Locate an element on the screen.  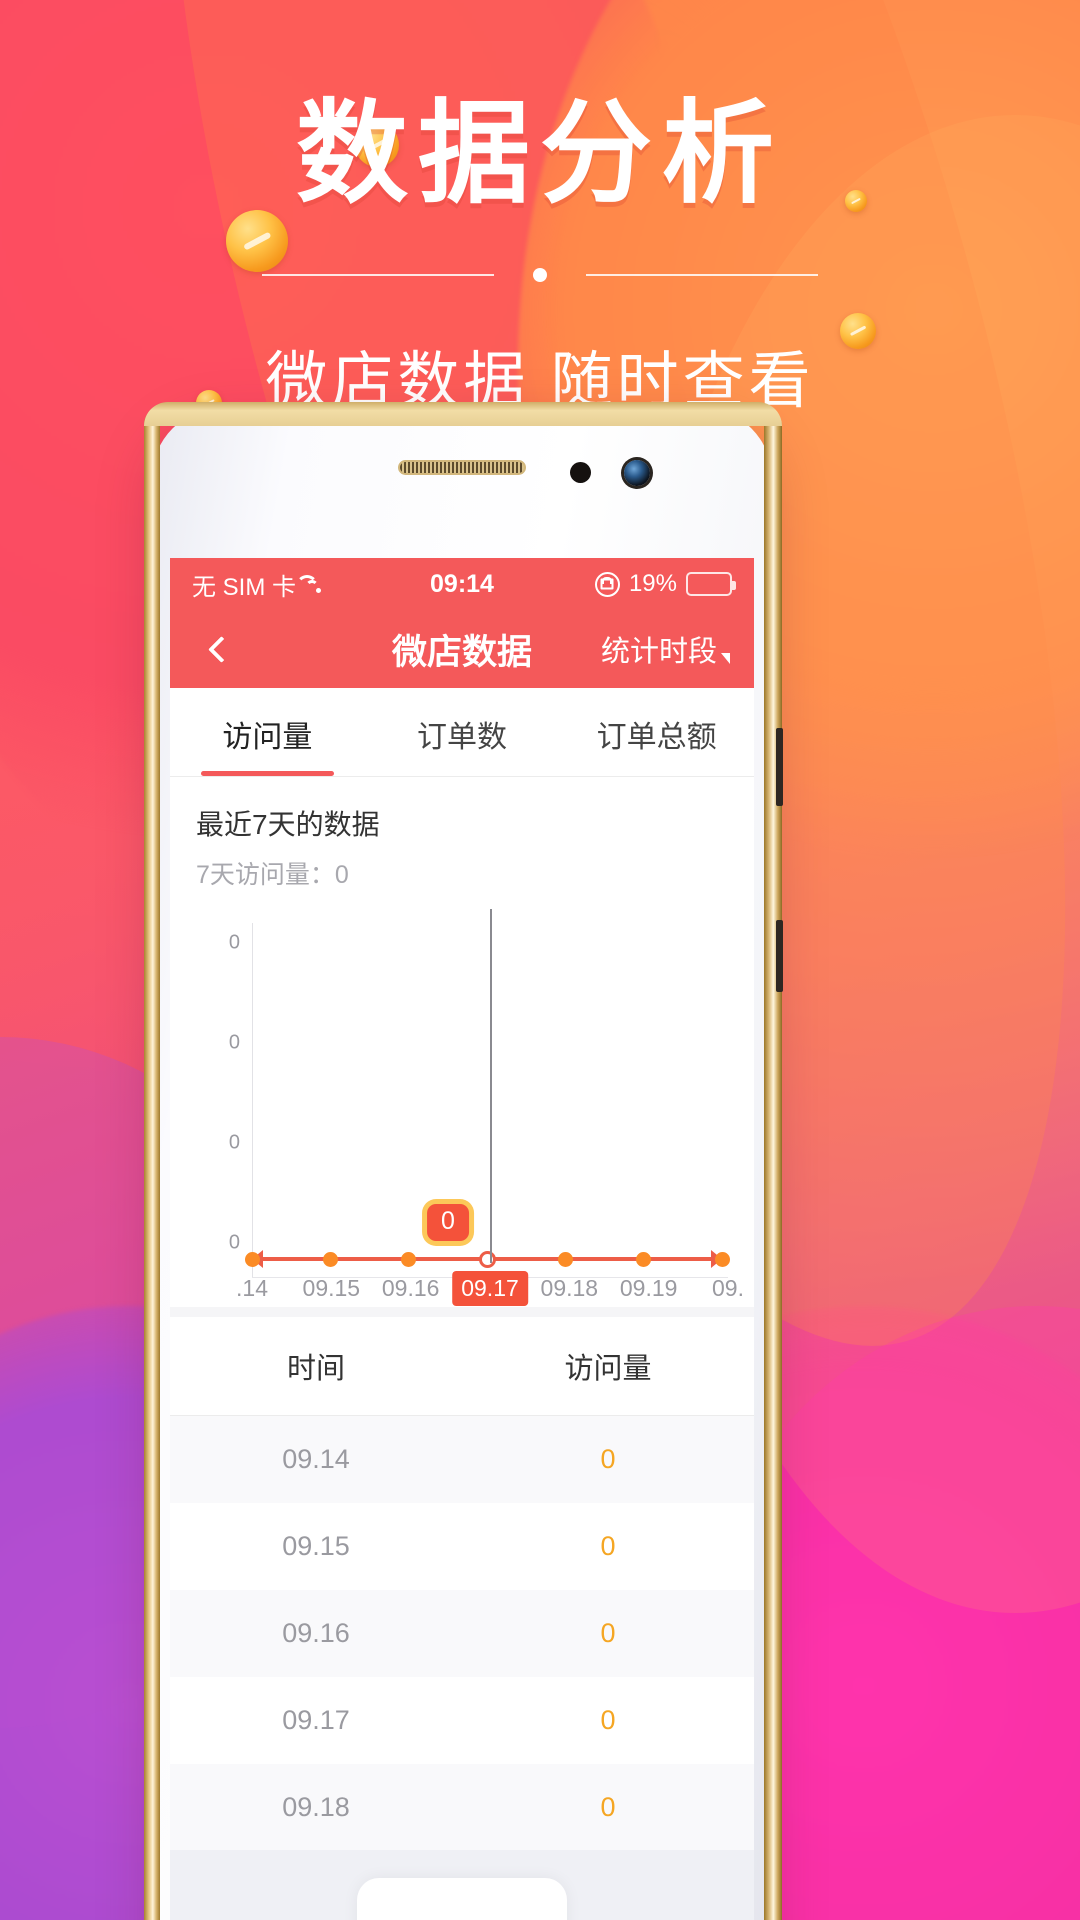
table-header-row: 时间 访问量 is located at coordinates (462, 1366).